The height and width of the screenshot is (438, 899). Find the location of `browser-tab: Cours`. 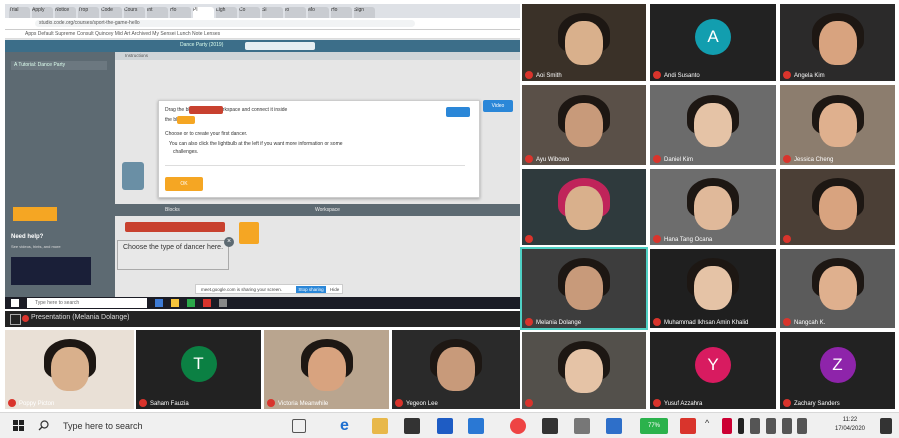

browser-tab: Cours is located at coordinates (134, 12).